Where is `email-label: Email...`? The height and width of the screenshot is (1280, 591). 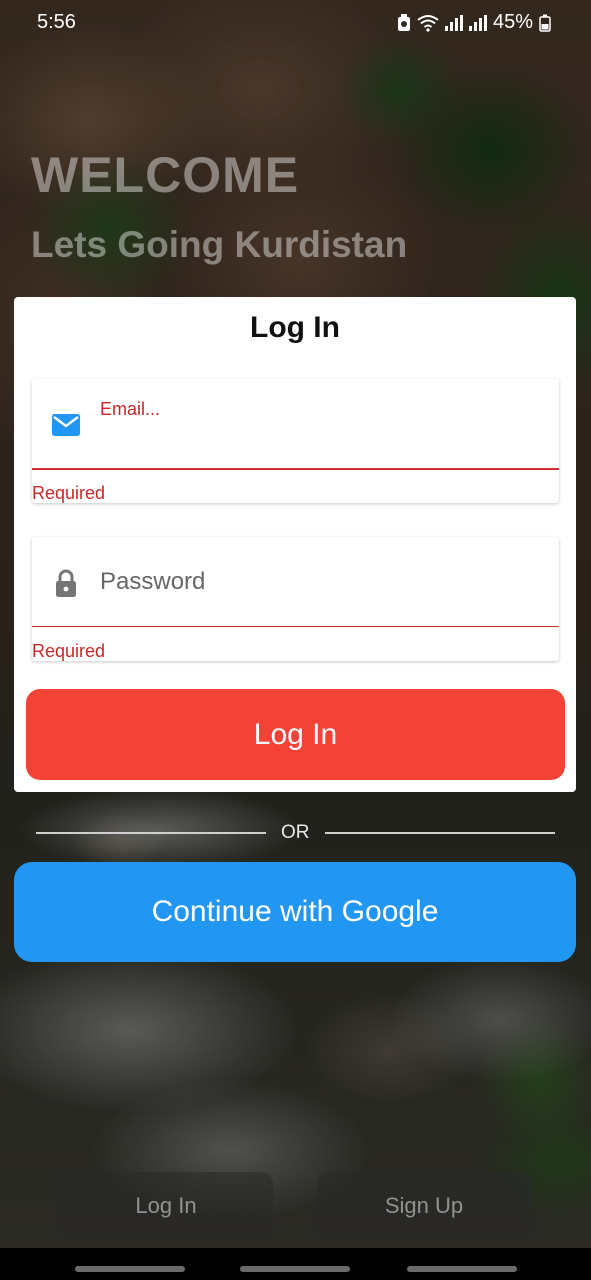
email-label: Email... is located at coordinates (130, 409).